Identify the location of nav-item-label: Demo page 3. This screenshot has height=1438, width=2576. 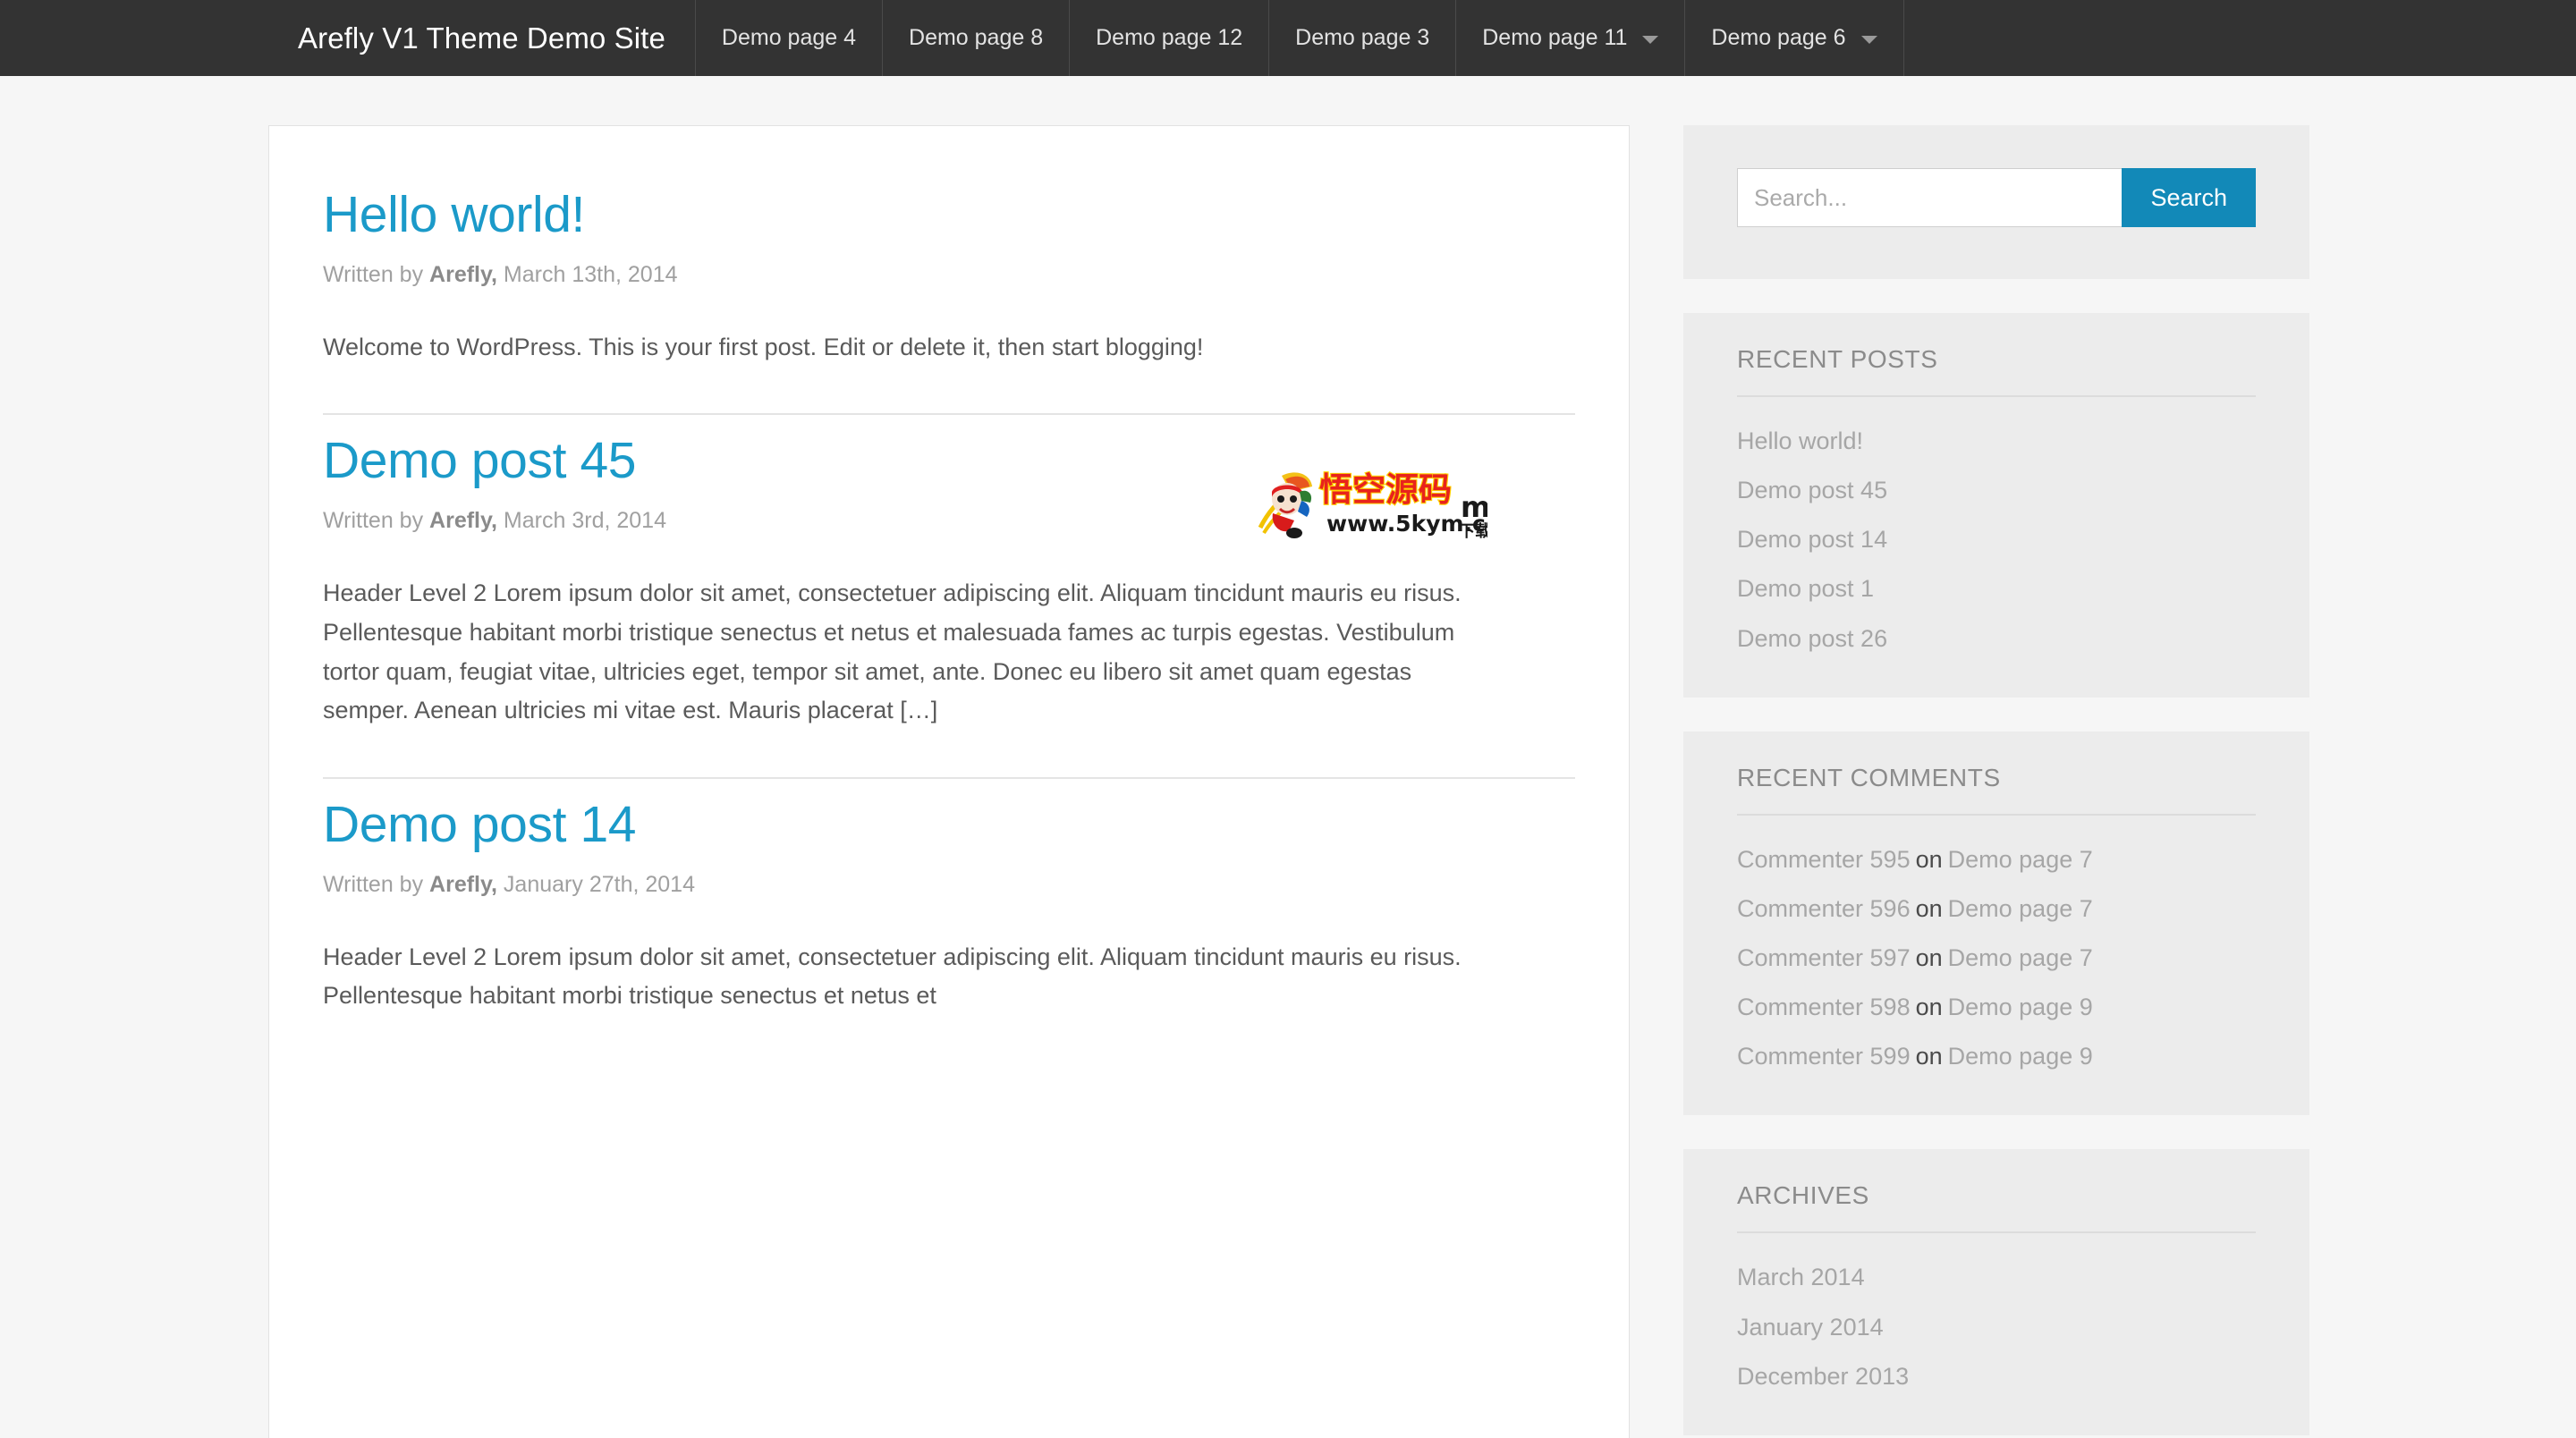
(1362, 37).